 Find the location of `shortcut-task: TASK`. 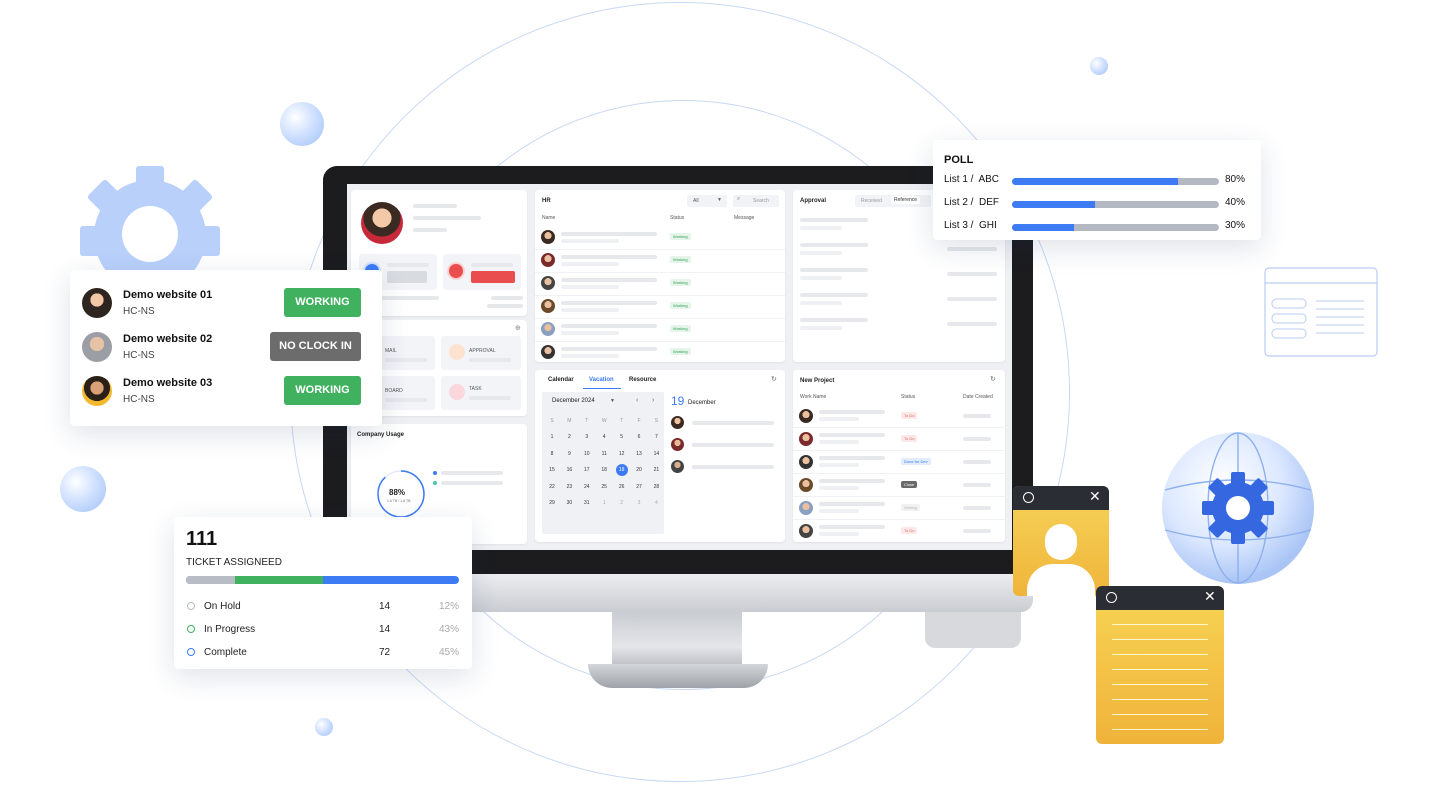

shortcut-task: TASK is located at coordinates (481, 393).